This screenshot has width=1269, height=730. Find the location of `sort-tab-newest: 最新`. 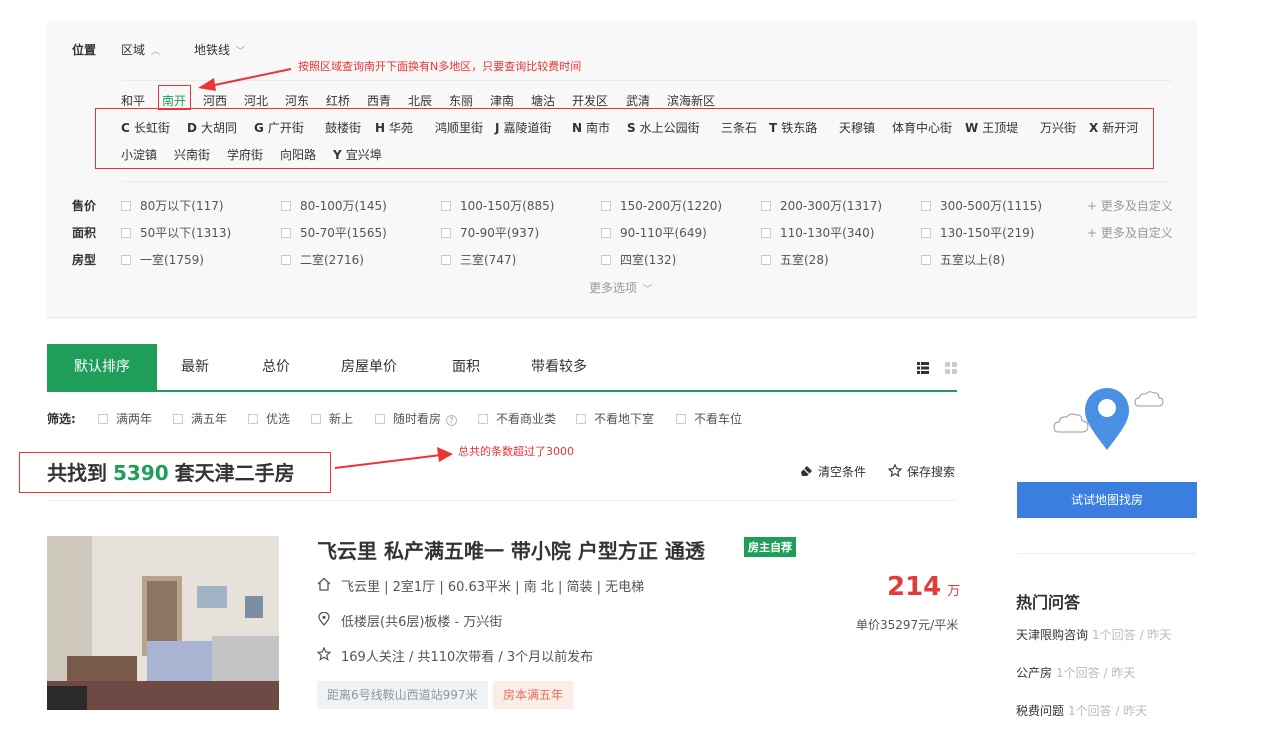

sort-tab-newest: 最新 is located at coordinates (195, 367).